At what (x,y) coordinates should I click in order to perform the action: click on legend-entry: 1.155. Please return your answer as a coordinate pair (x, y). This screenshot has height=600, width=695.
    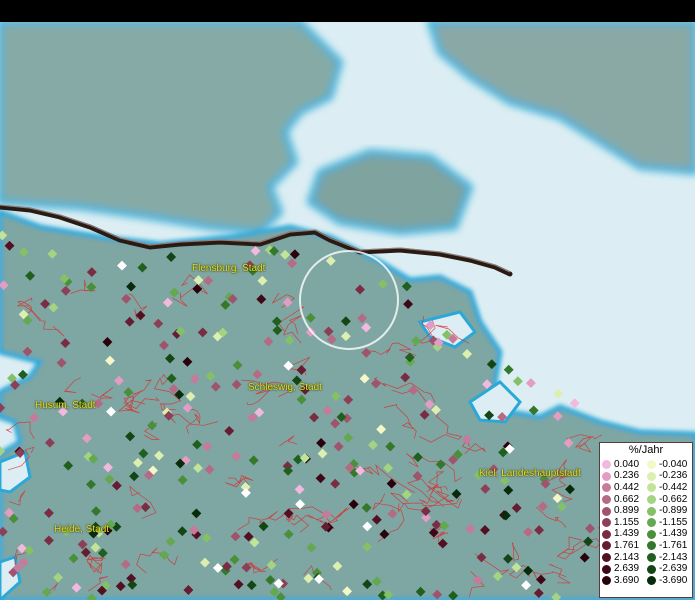
    Looking at the image, I should click on (625, 523).